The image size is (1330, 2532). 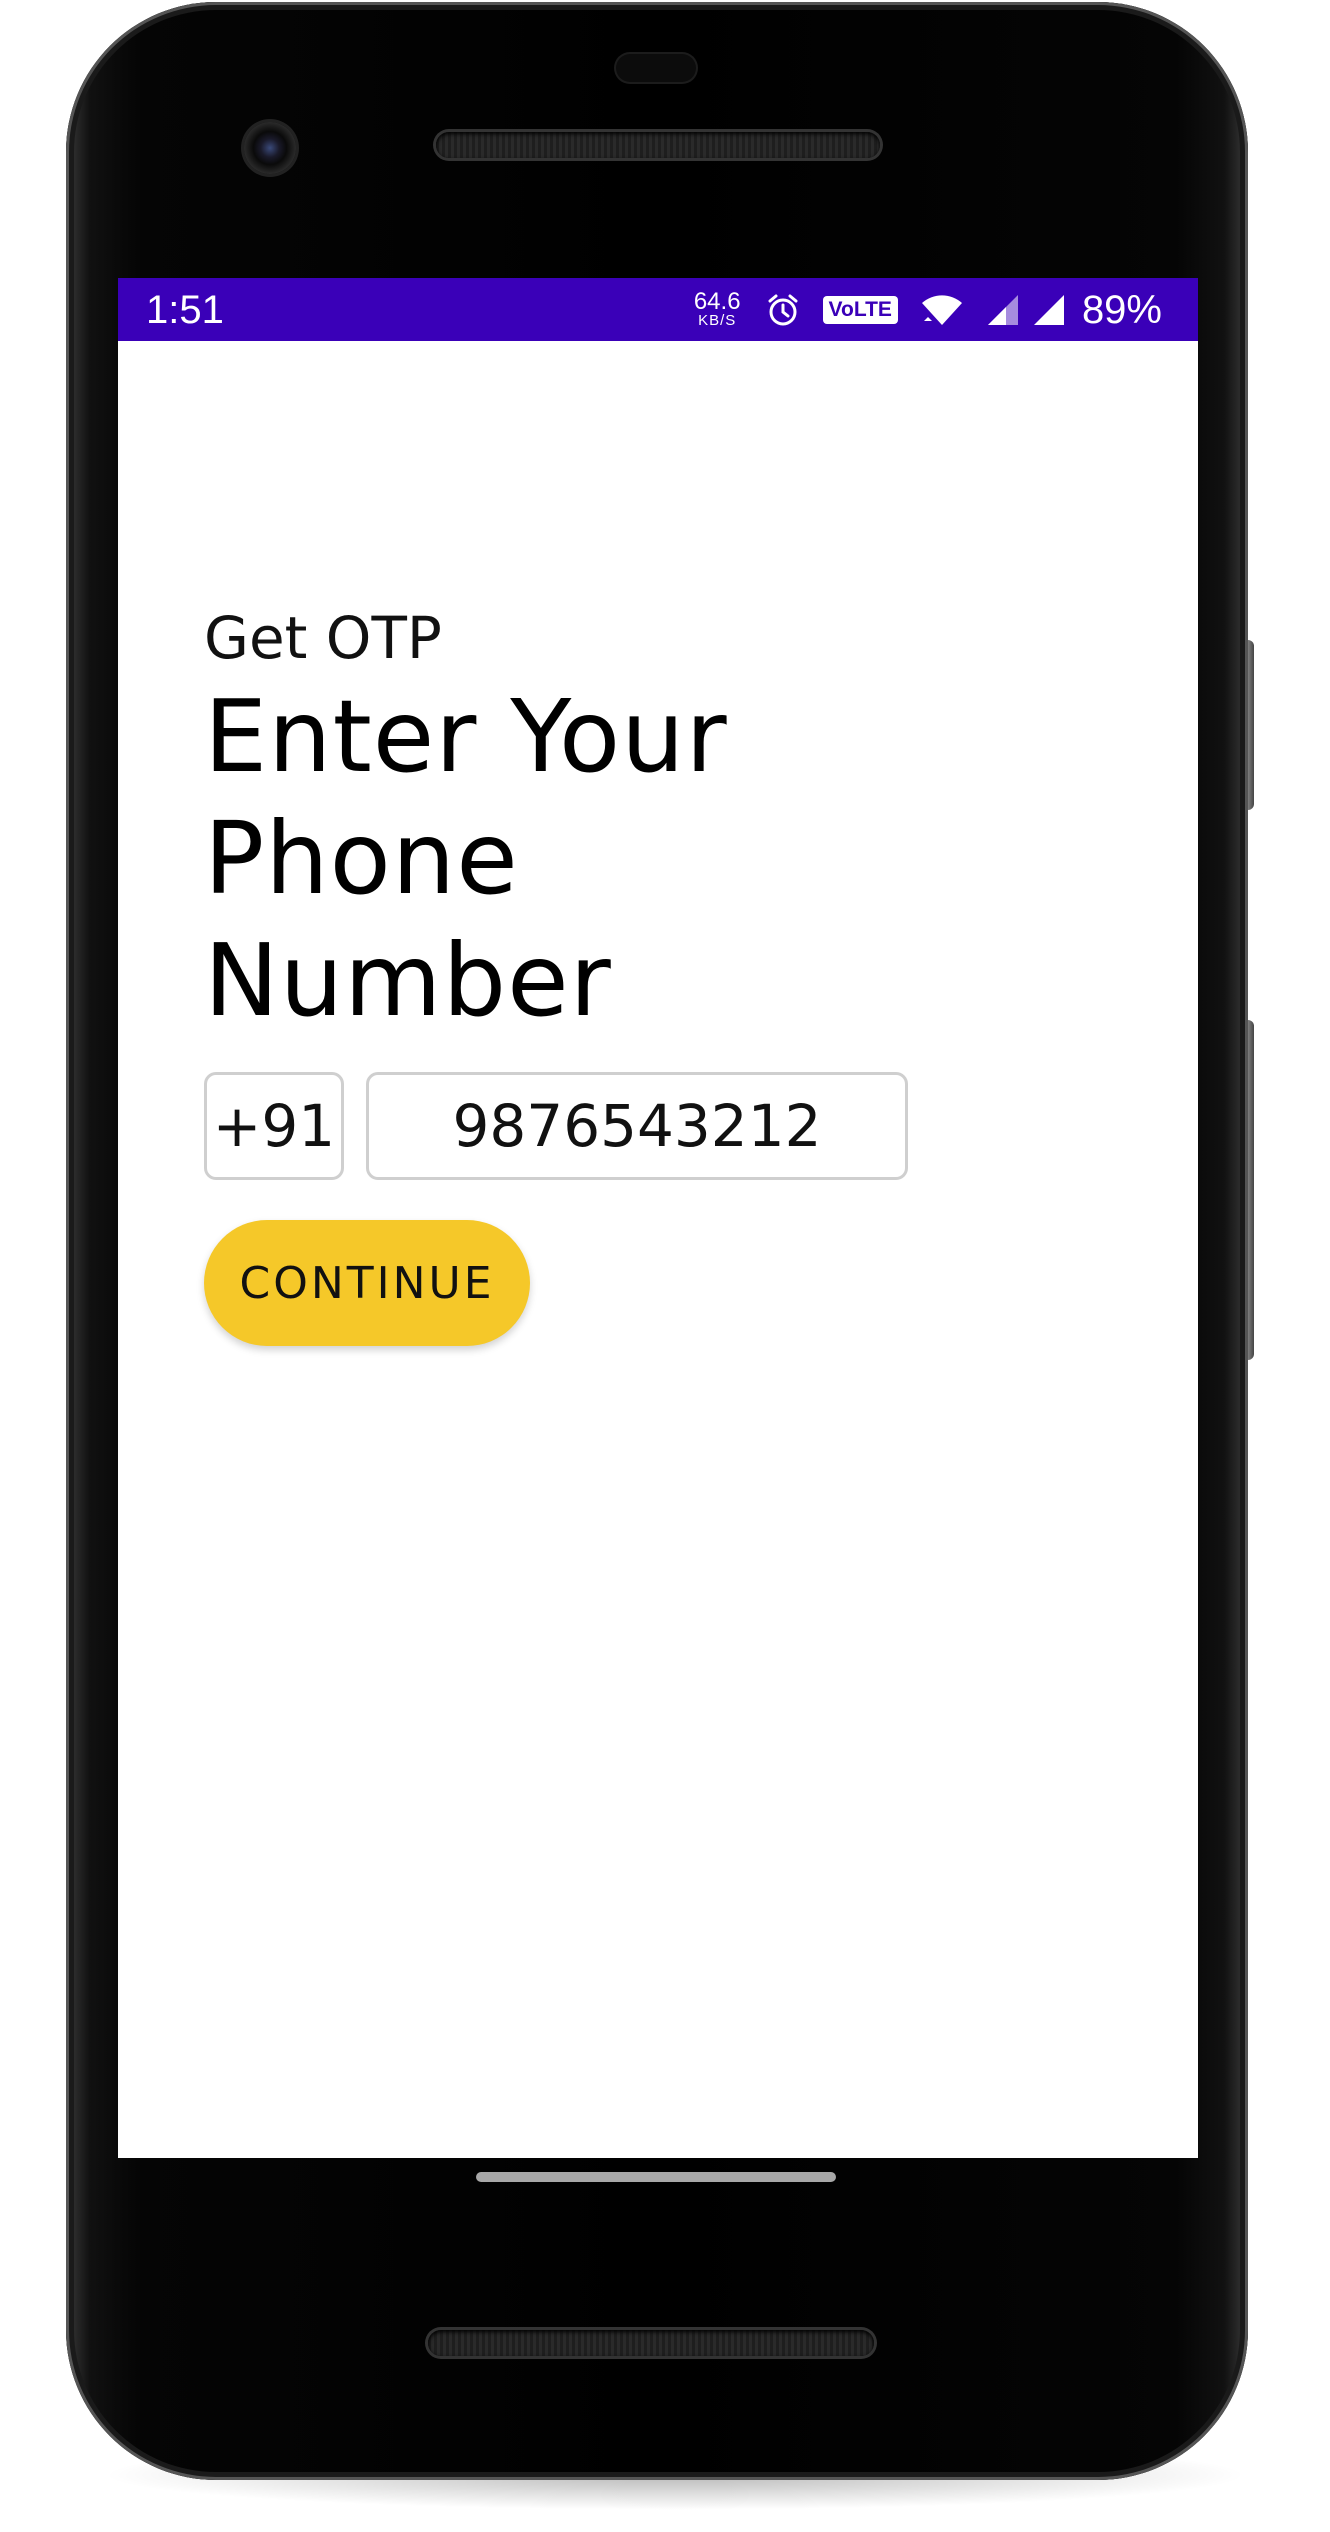 I want to click on network-speed-value: 64.6, so click(x=717, y=301).